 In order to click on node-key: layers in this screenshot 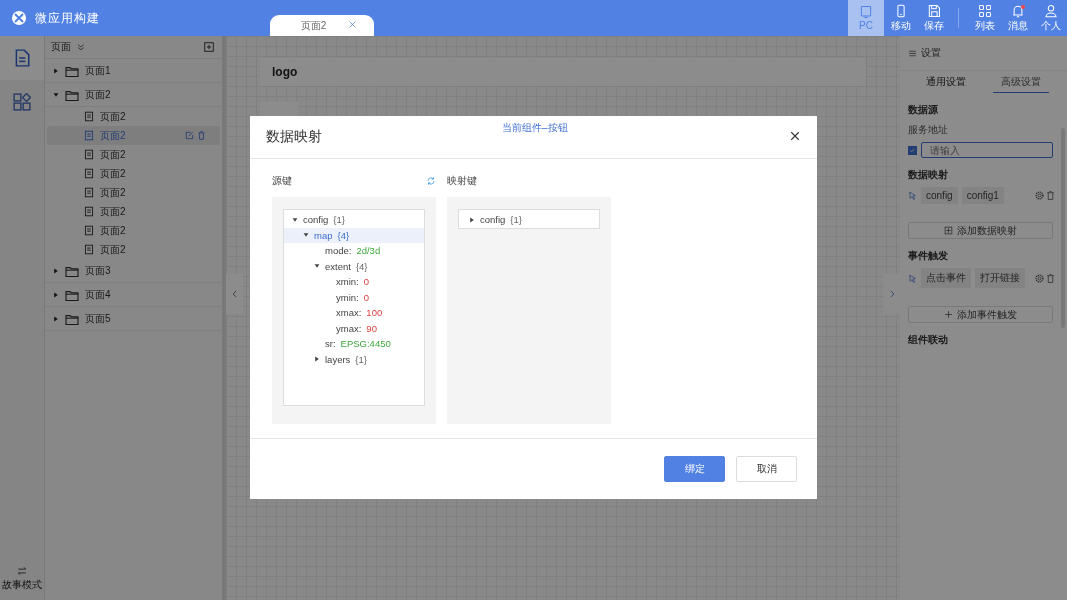, I will do `click(338, 359)`.